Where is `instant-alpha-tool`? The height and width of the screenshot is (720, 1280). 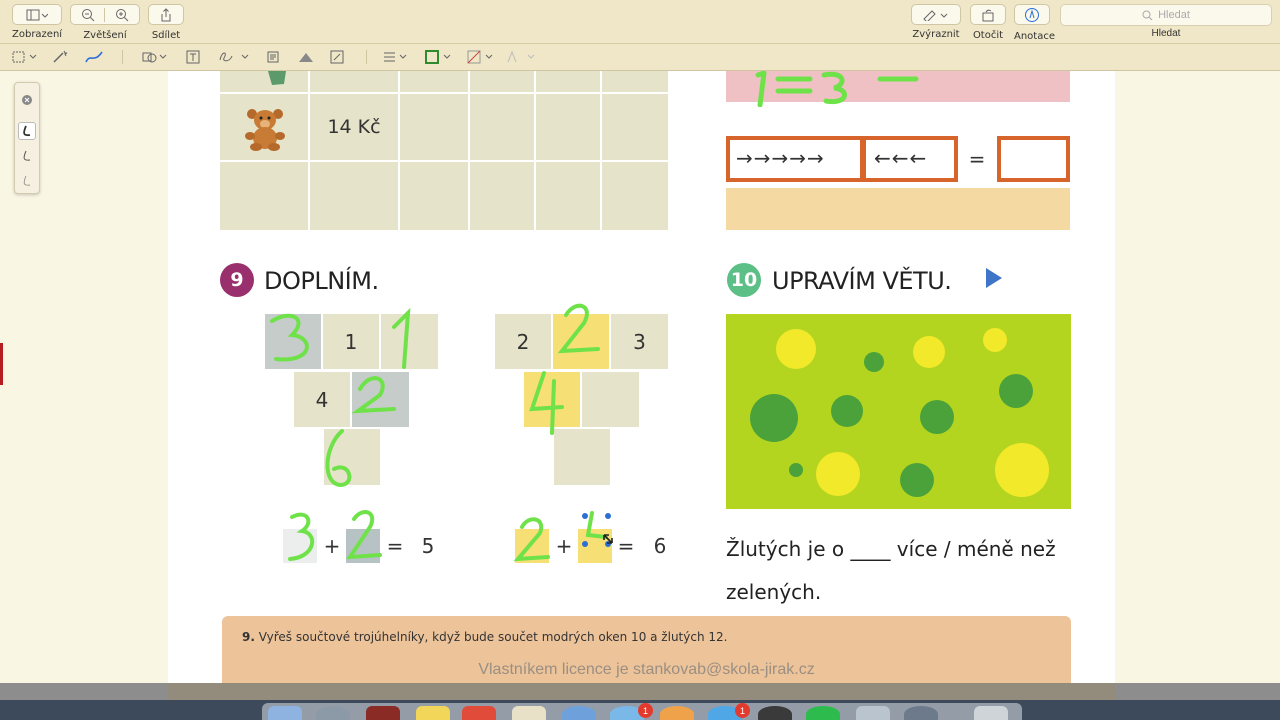
instant-alpha-tool is located at coordinates (60, 57).